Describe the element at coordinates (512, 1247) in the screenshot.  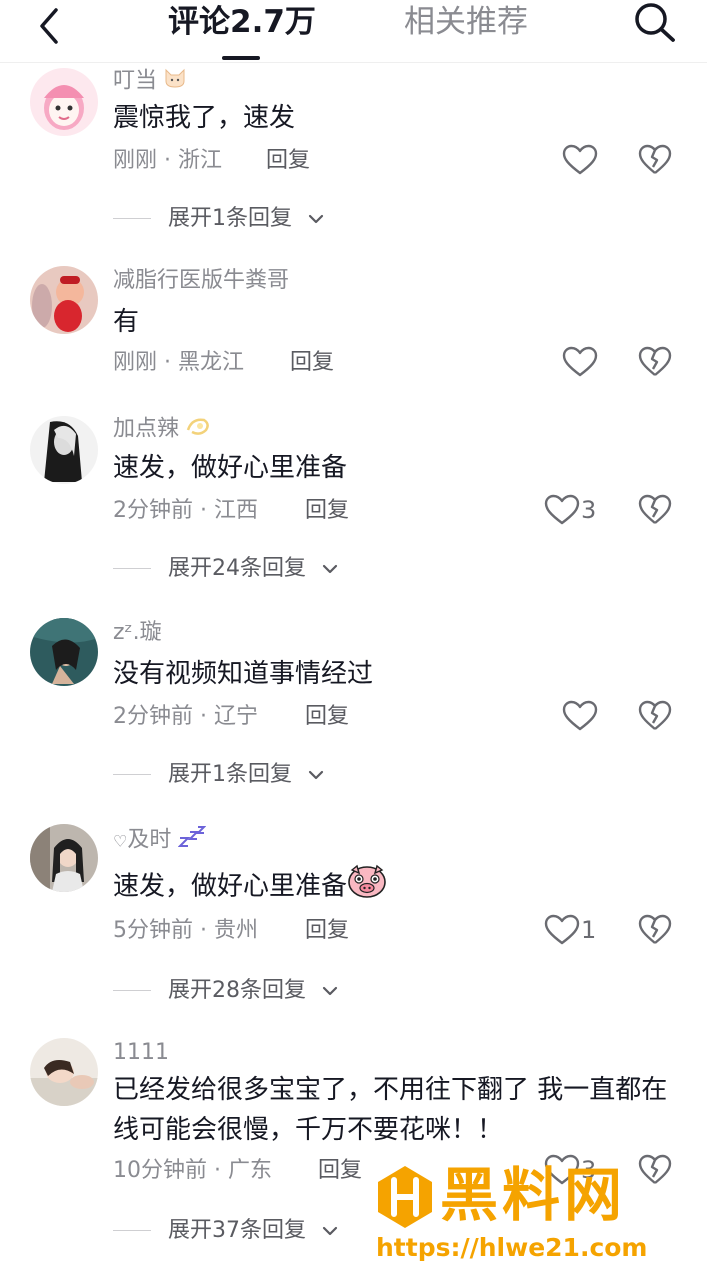
I see `watermark-url: https://hlwe21.com` at that location.